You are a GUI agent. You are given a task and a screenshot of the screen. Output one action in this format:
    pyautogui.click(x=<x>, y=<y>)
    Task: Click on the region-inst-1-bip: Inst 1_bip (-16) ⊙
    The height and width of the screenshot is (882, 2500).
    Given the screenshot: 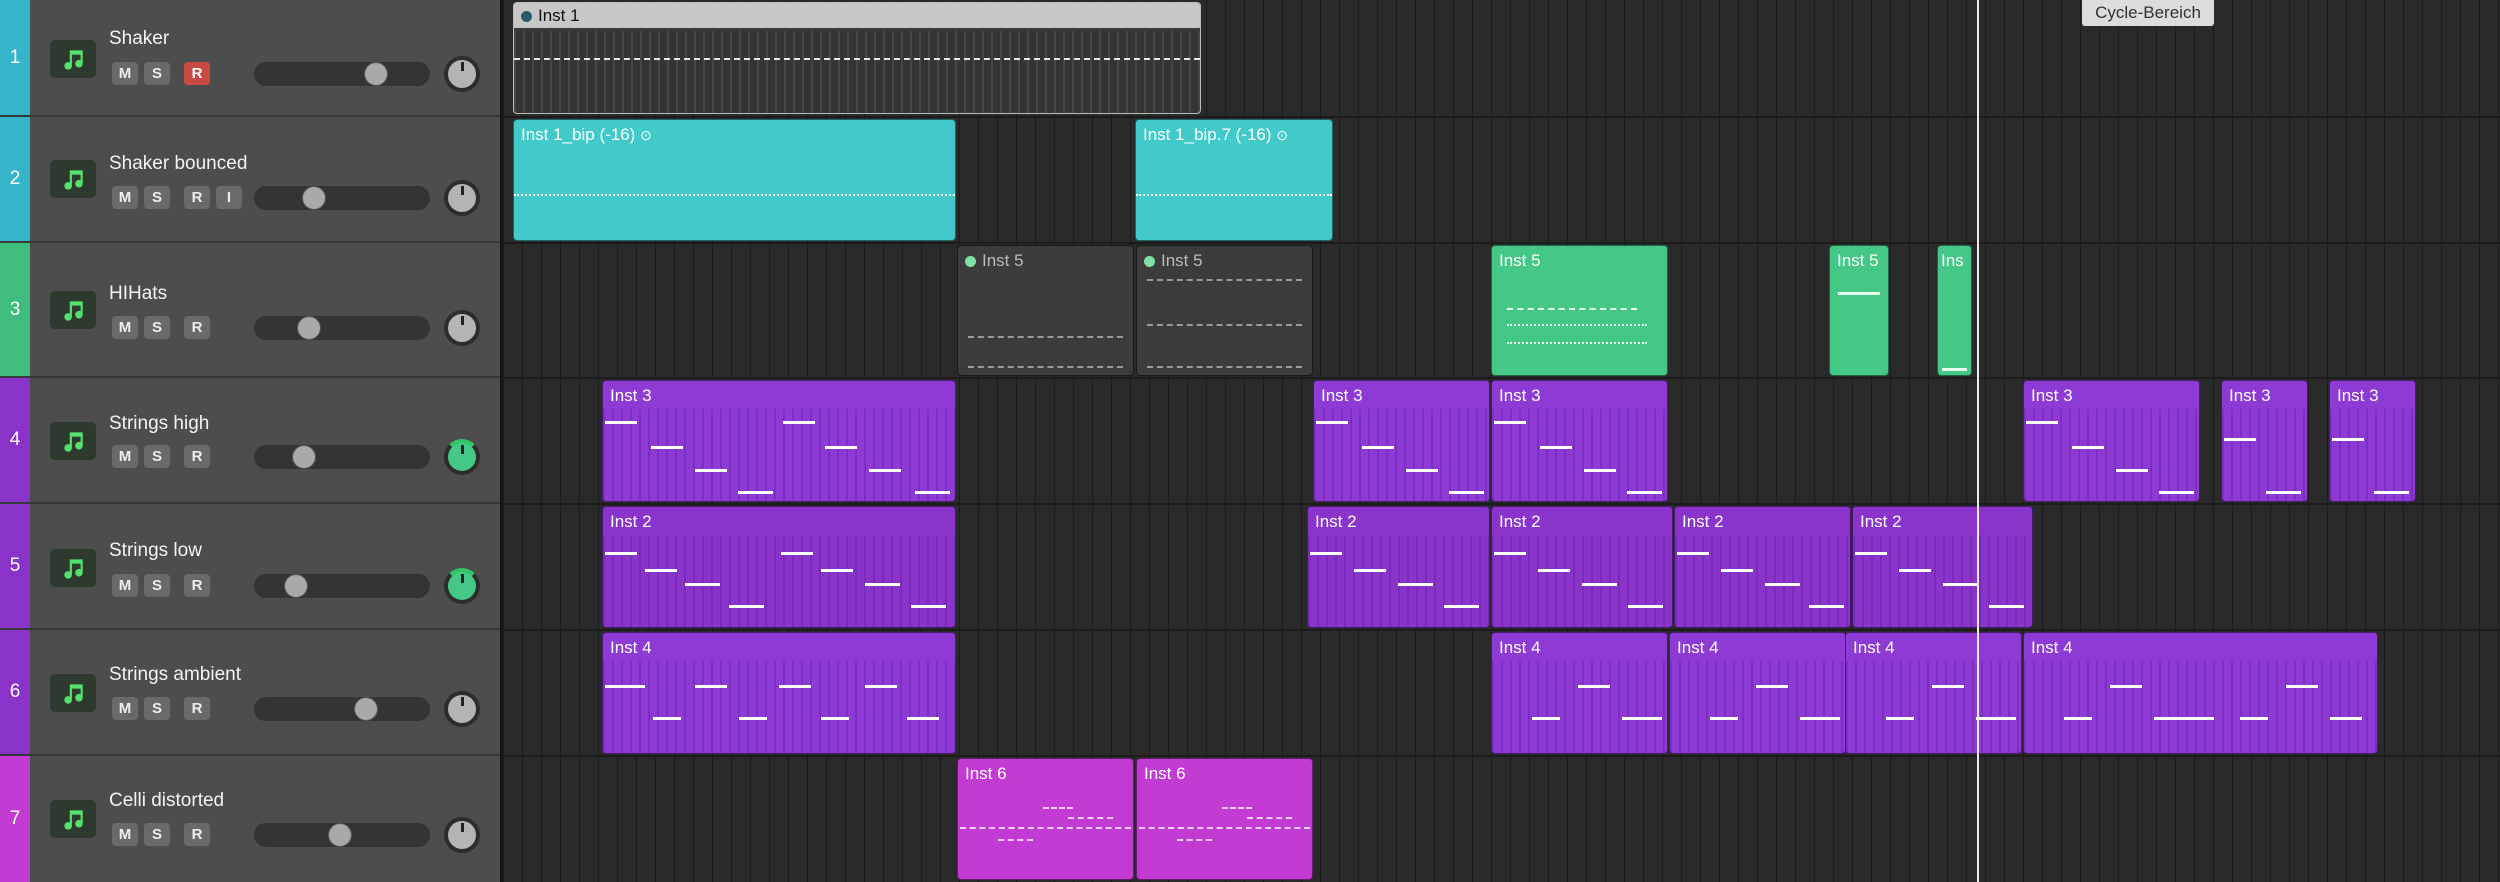 What is the action you would take?
    pyautogui.click(x=734, y=180)
    